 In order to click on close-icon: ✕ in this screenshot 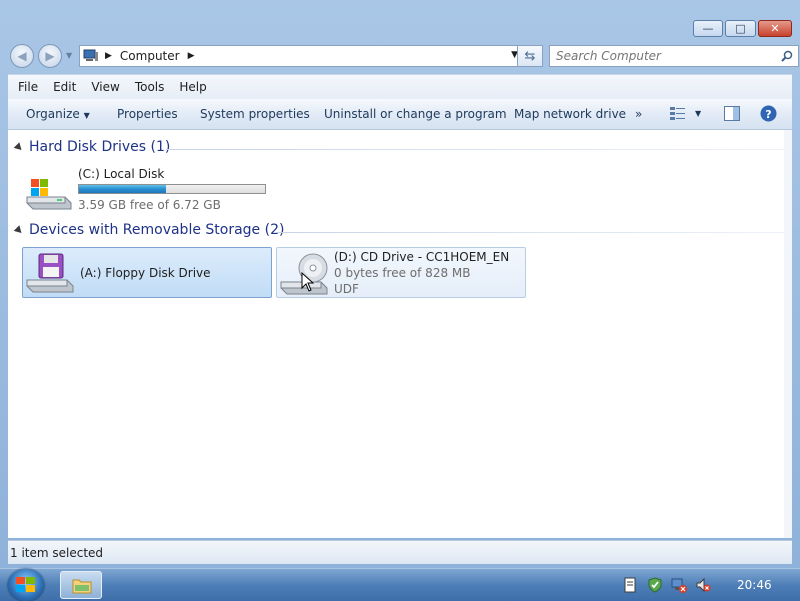, I will do `click(775, 28)`.